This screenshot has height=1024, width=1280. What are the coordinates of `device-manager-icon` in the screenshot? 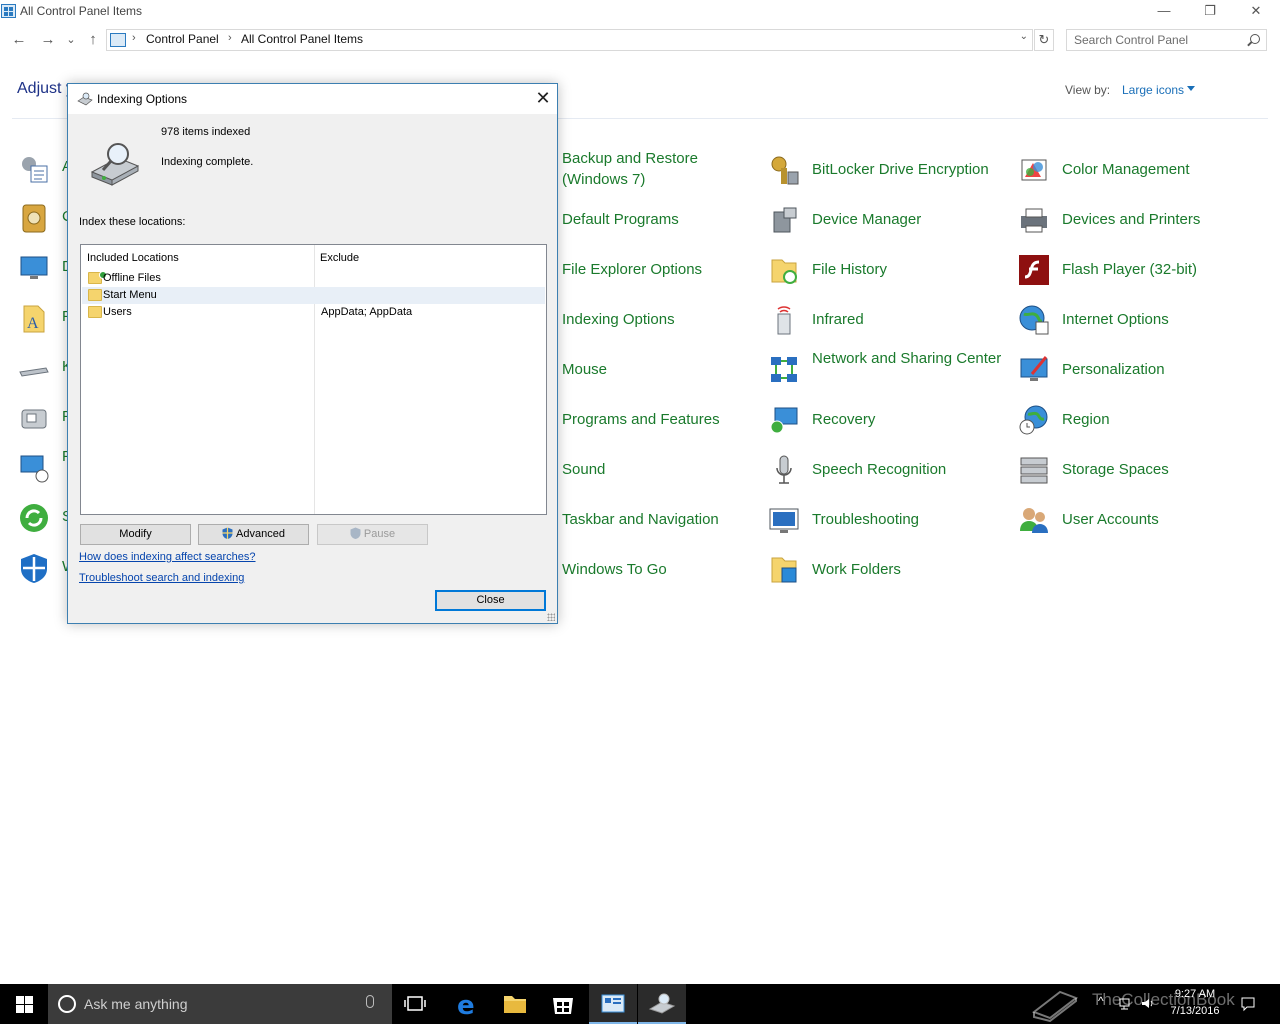 It's located at (785, 220).